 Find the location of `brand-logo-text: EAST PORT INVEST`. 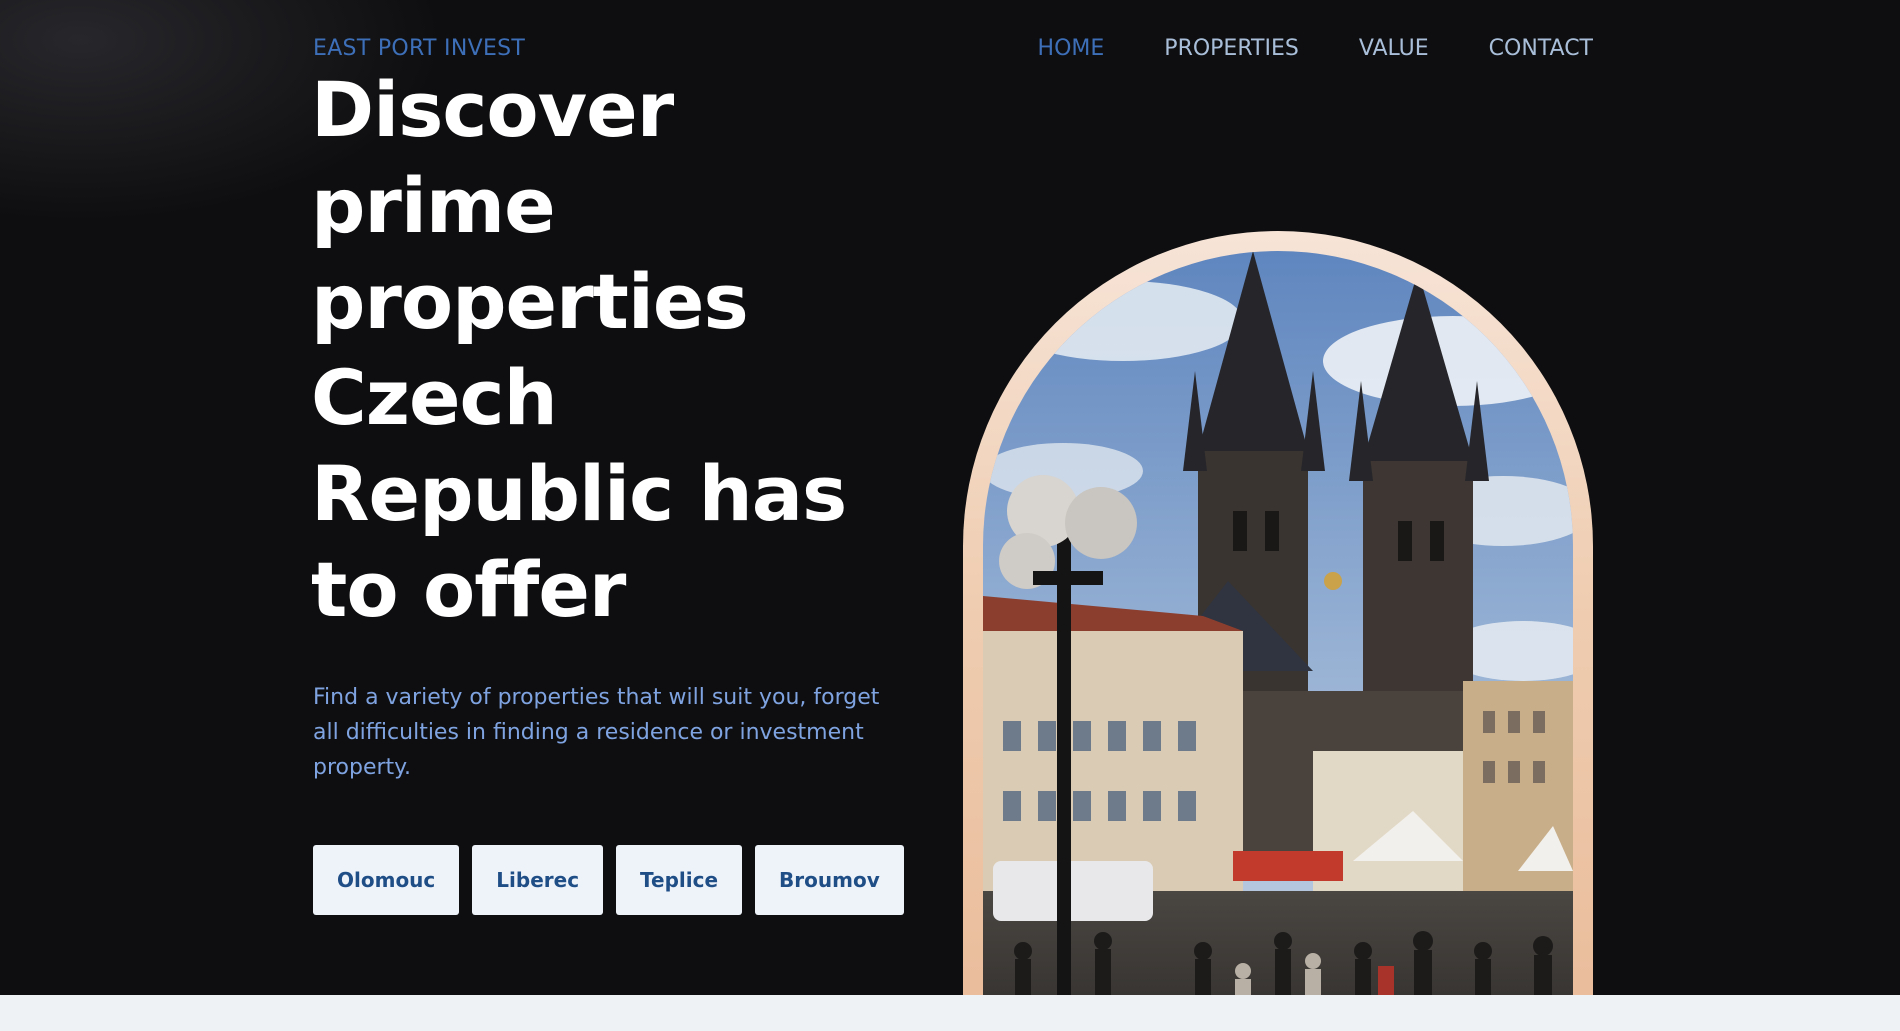

brand-logo-text: EAST PORT INVEST is located at coordinates (419, 48).